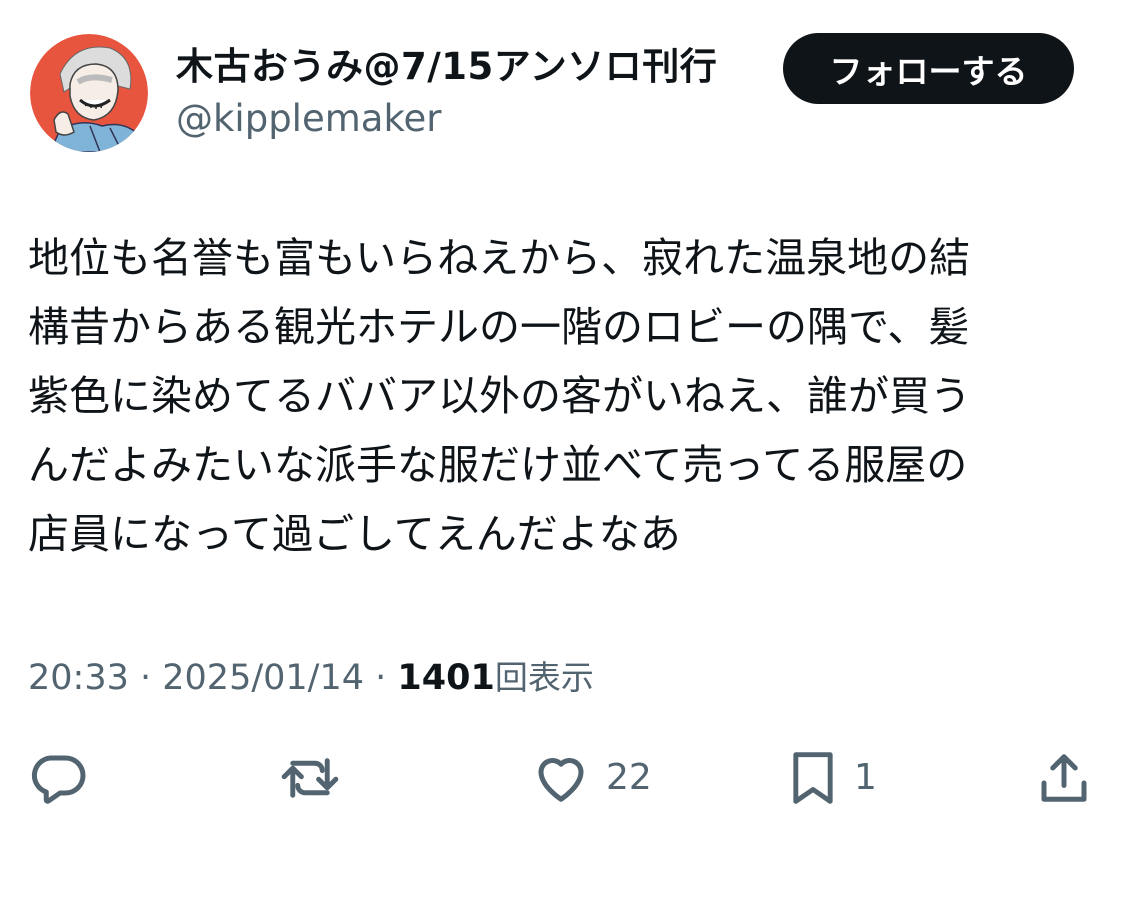  I want to click on display-name: 木古おうみ@7/15アンソロ刊行, so click(446, 67).